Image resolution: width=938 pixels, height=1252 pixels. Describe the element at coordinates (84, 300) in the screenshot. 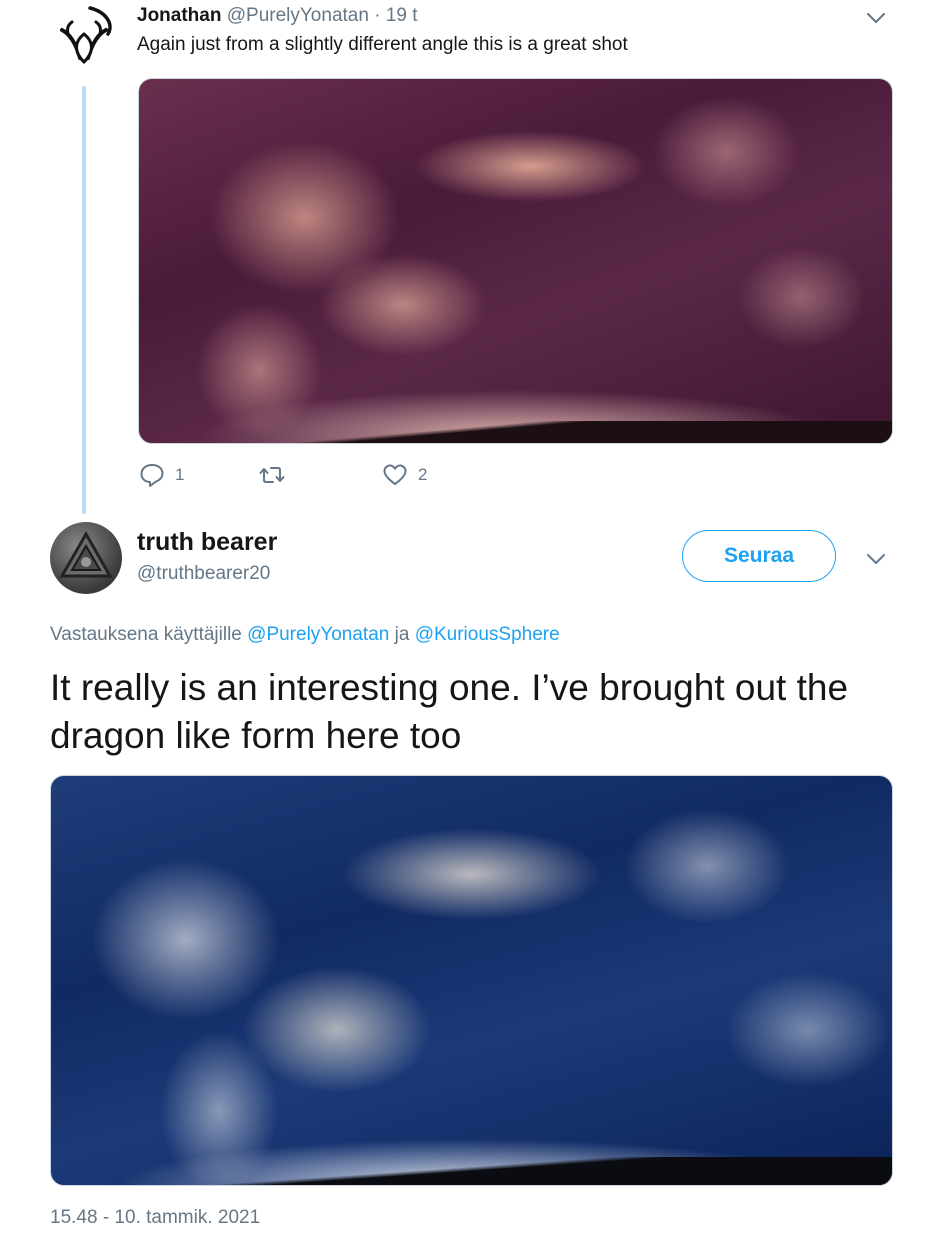

I see `thread-line` at that location.